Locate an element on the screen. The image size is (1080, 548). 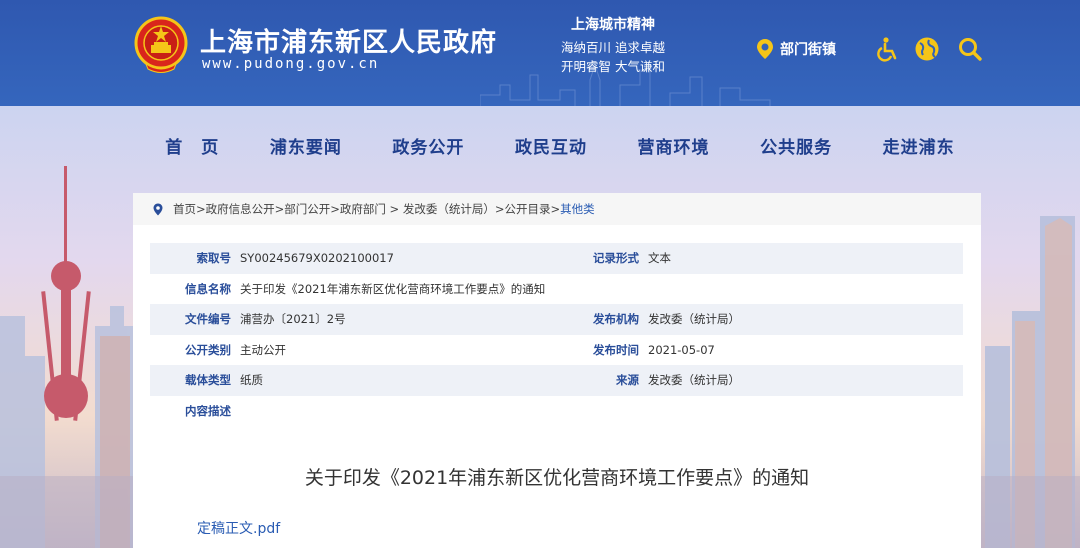
city-spirit-line: 海纳百川 追求卓越 is located at coordinates (613, 47).